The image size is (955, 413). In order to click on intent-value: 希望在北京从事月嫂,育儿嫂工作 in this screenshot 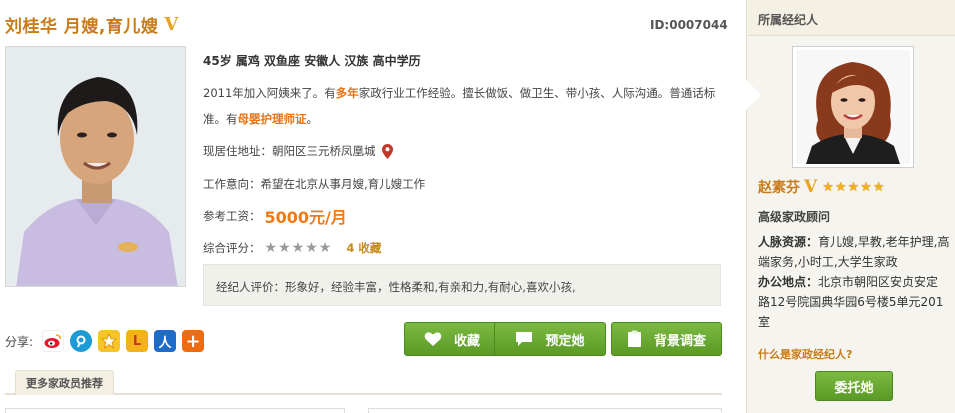, I will do `click(343, 184)`.